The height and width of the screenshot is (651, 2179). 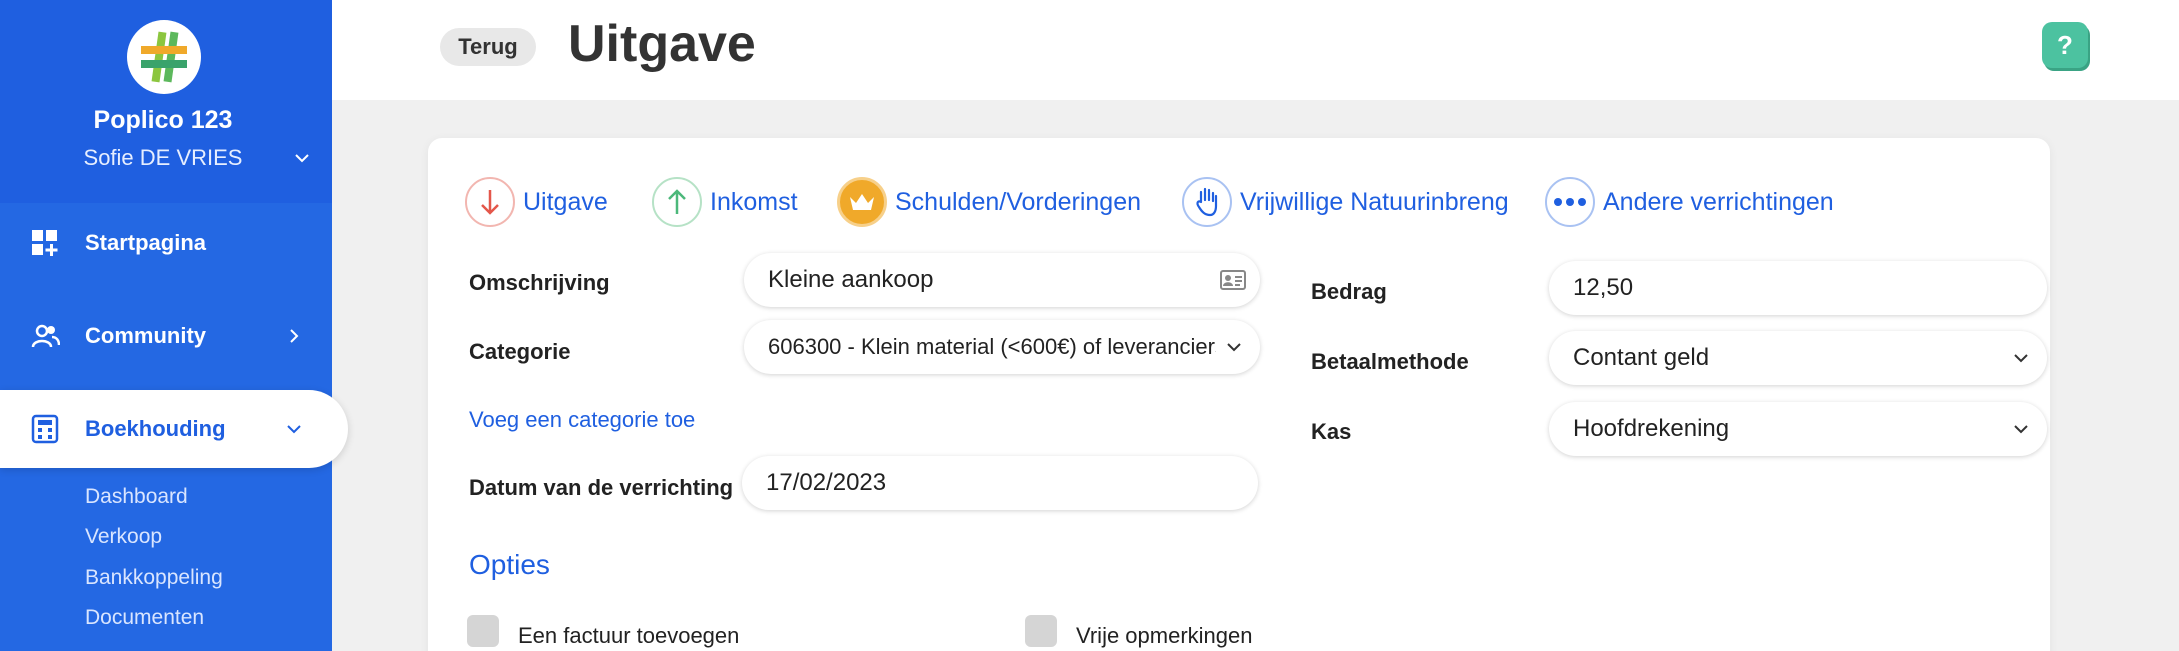 I want to click on sidebar-item-boekhouding: Boekhouding, so click(x=174, y=429).